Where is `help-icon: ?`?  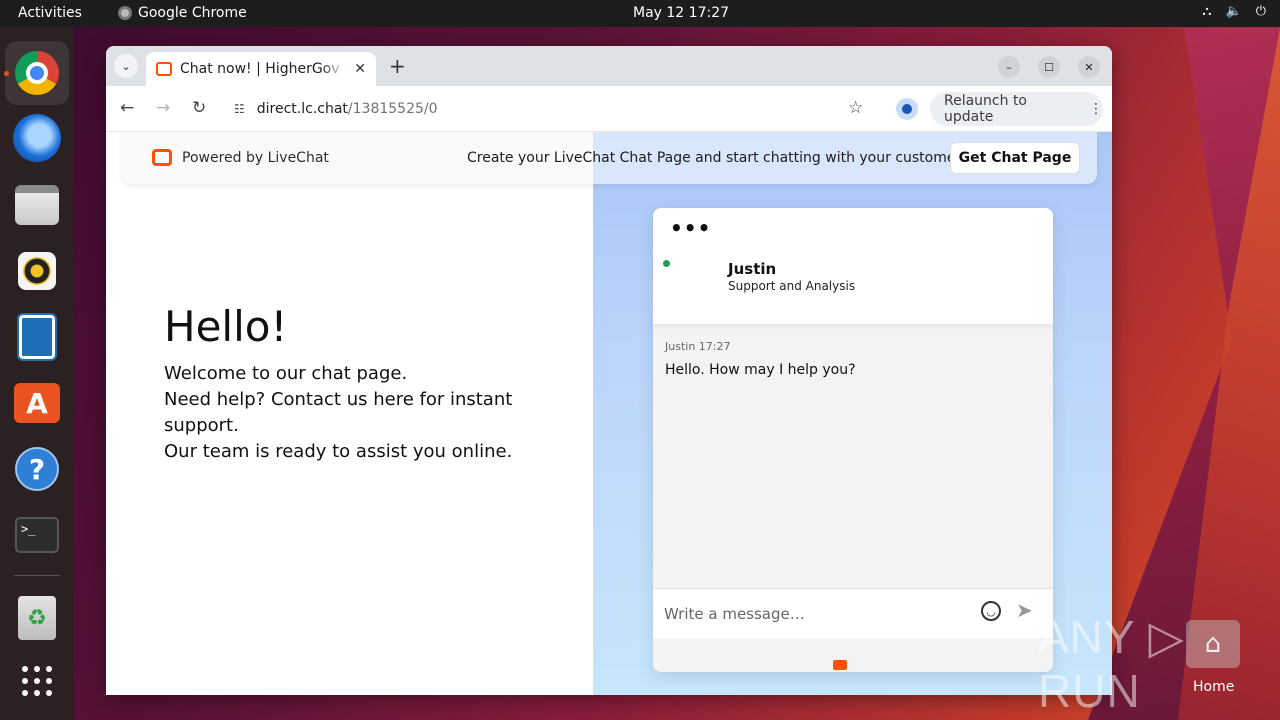 help-icon: ? is located at coordinates (37, 469).